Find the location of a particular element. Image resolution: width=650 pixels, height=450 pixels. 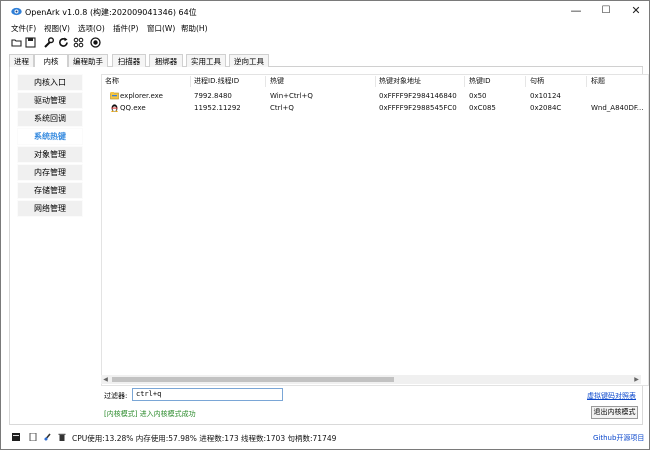

refresh-icon is located at coordinates (63, 42).